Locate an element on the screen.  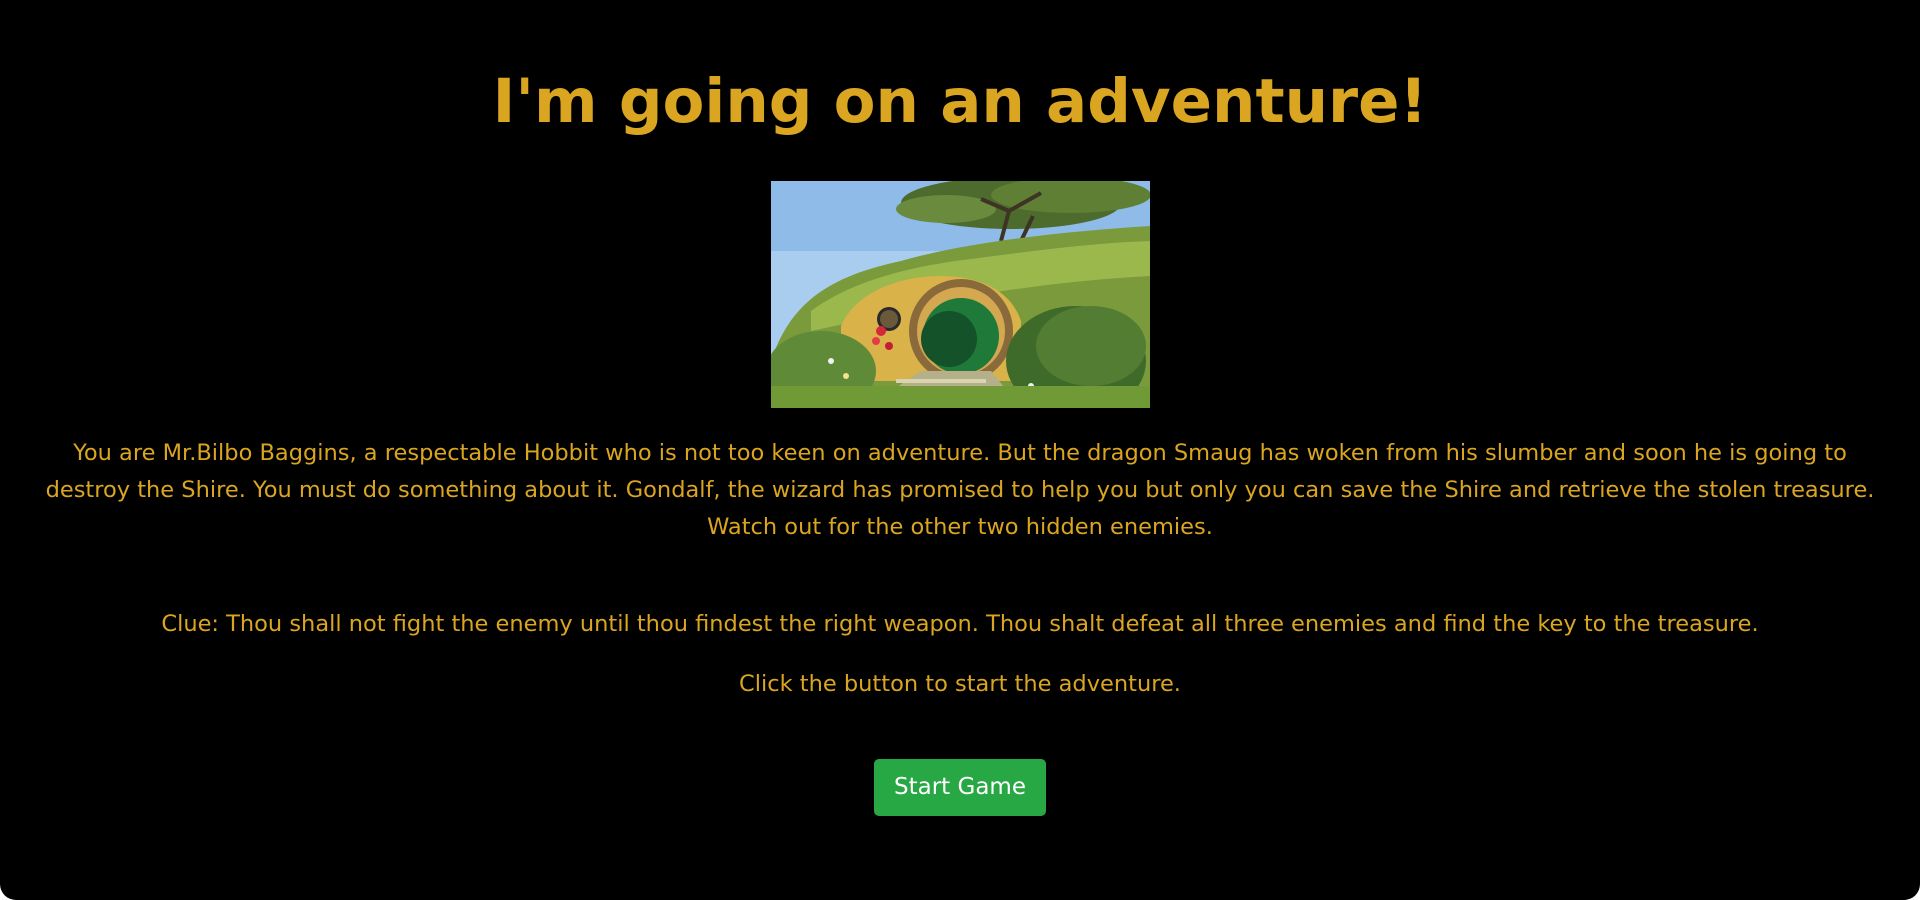
hobbit-hole-image is located at coordinates (960, 294).